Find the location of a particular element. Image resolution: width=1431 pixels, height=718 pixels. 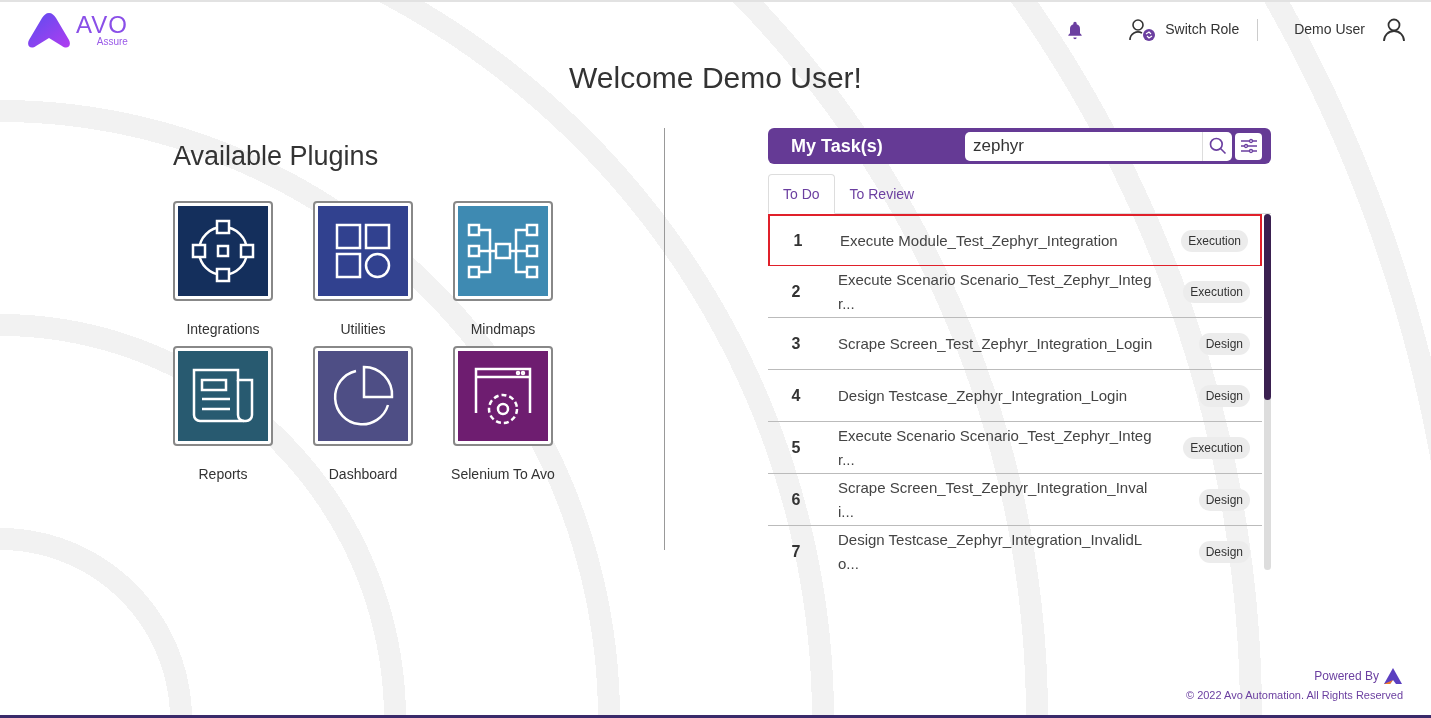

switch-role-button: Switch Role is located at coordinates (1184, 29).